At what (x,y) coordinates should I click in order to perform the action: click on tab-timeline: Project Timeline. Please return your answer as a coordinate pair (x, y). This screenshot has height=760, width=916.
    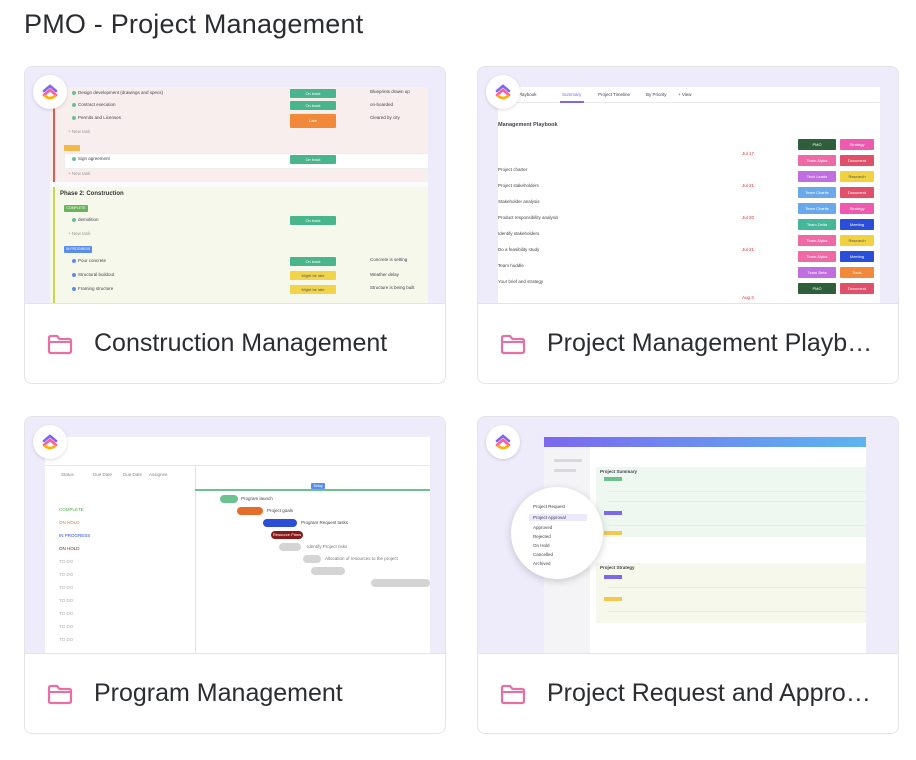
    Looking at the image, I should click on (614, 94).